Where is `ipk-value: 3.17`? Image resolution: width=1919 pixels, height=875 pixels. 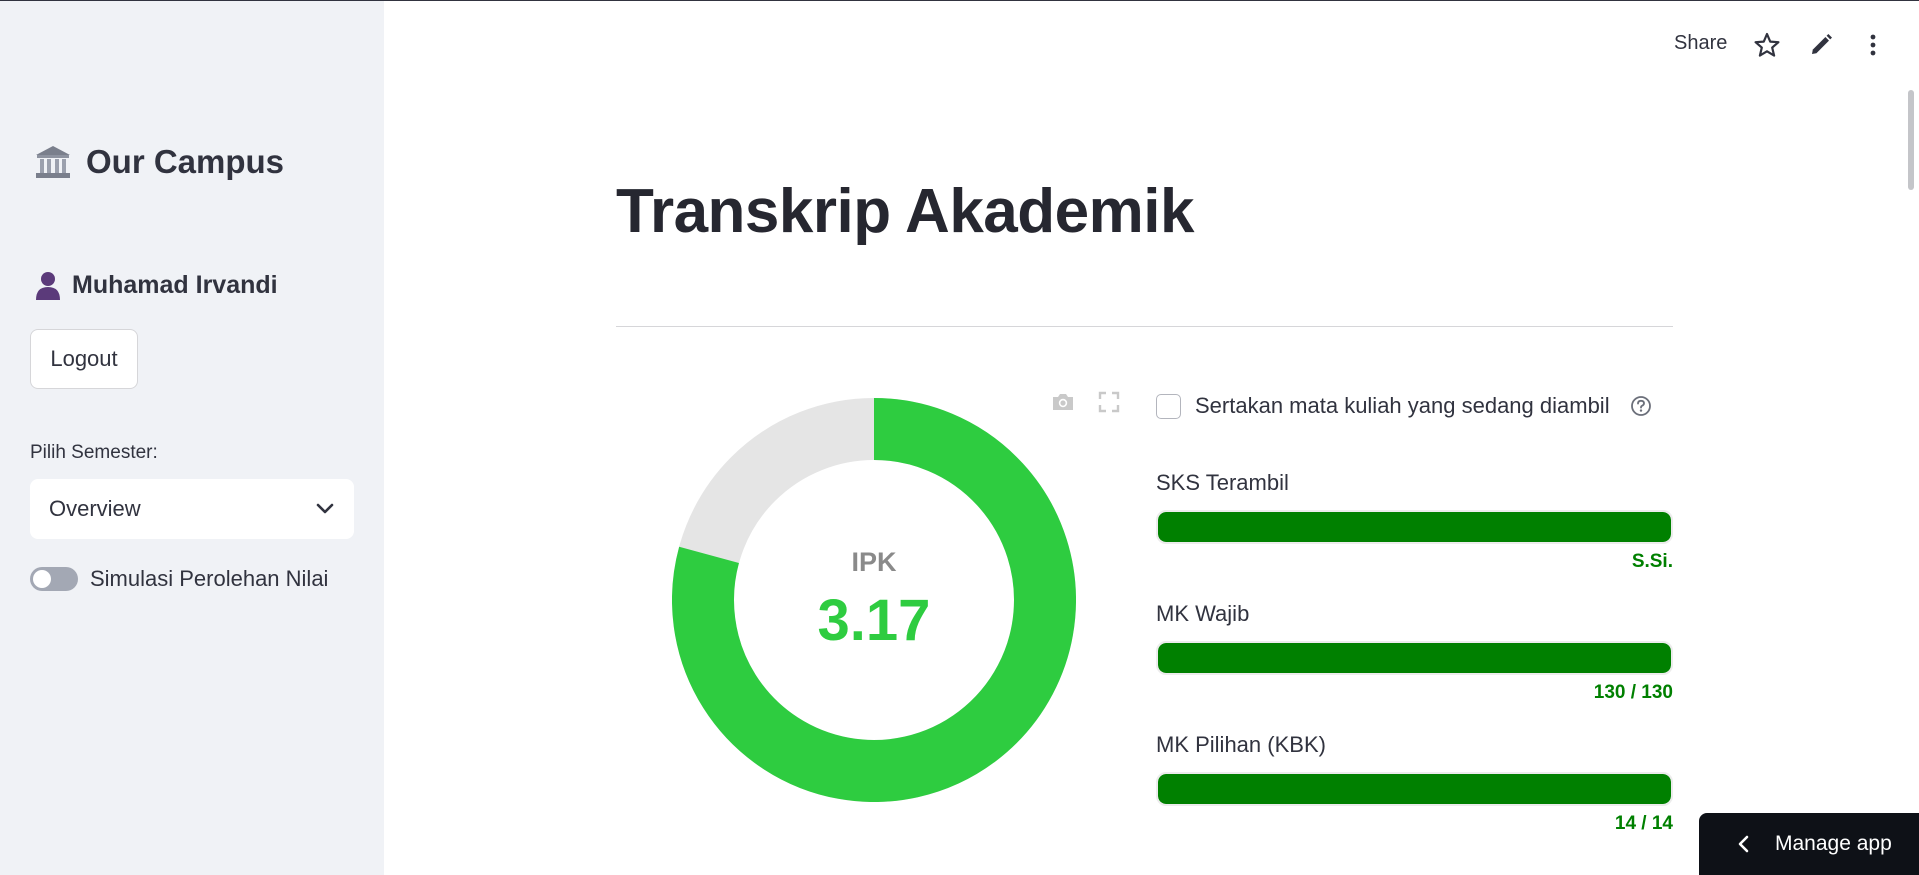
ipk-value: 3.17 is located at coordinates (874, 620).